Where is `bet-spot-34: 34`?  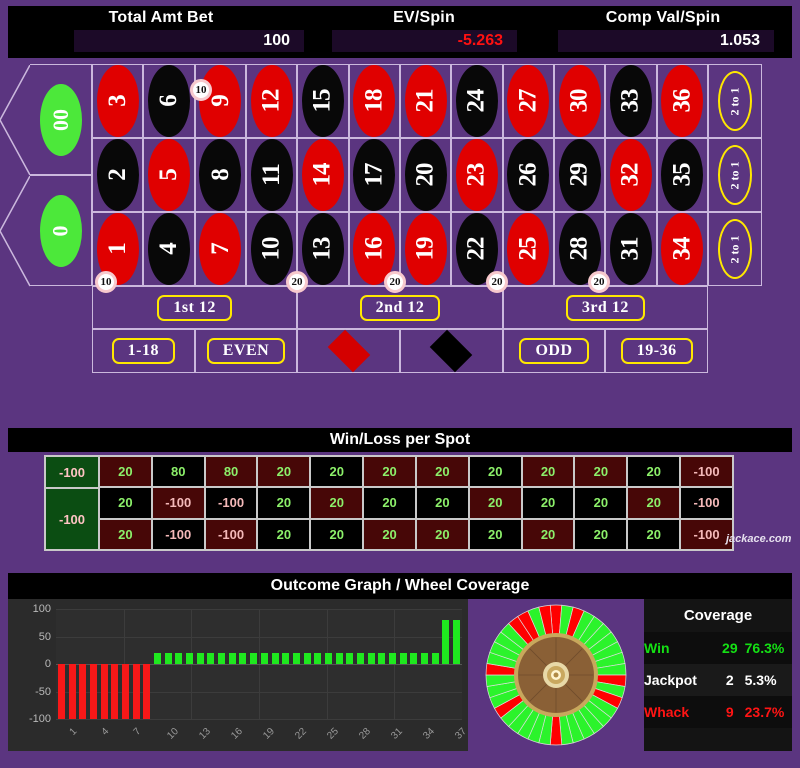
bet-spot-34: 34 is located at coordinates (682, 249).